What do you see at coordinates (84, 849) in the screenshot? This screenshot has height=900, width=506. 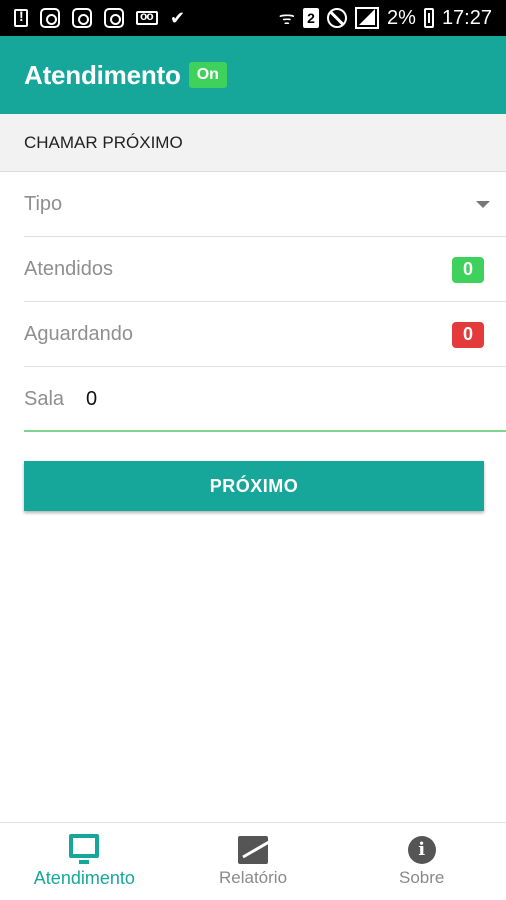 I see `monitor-icon` at bounding box center [84, 849].